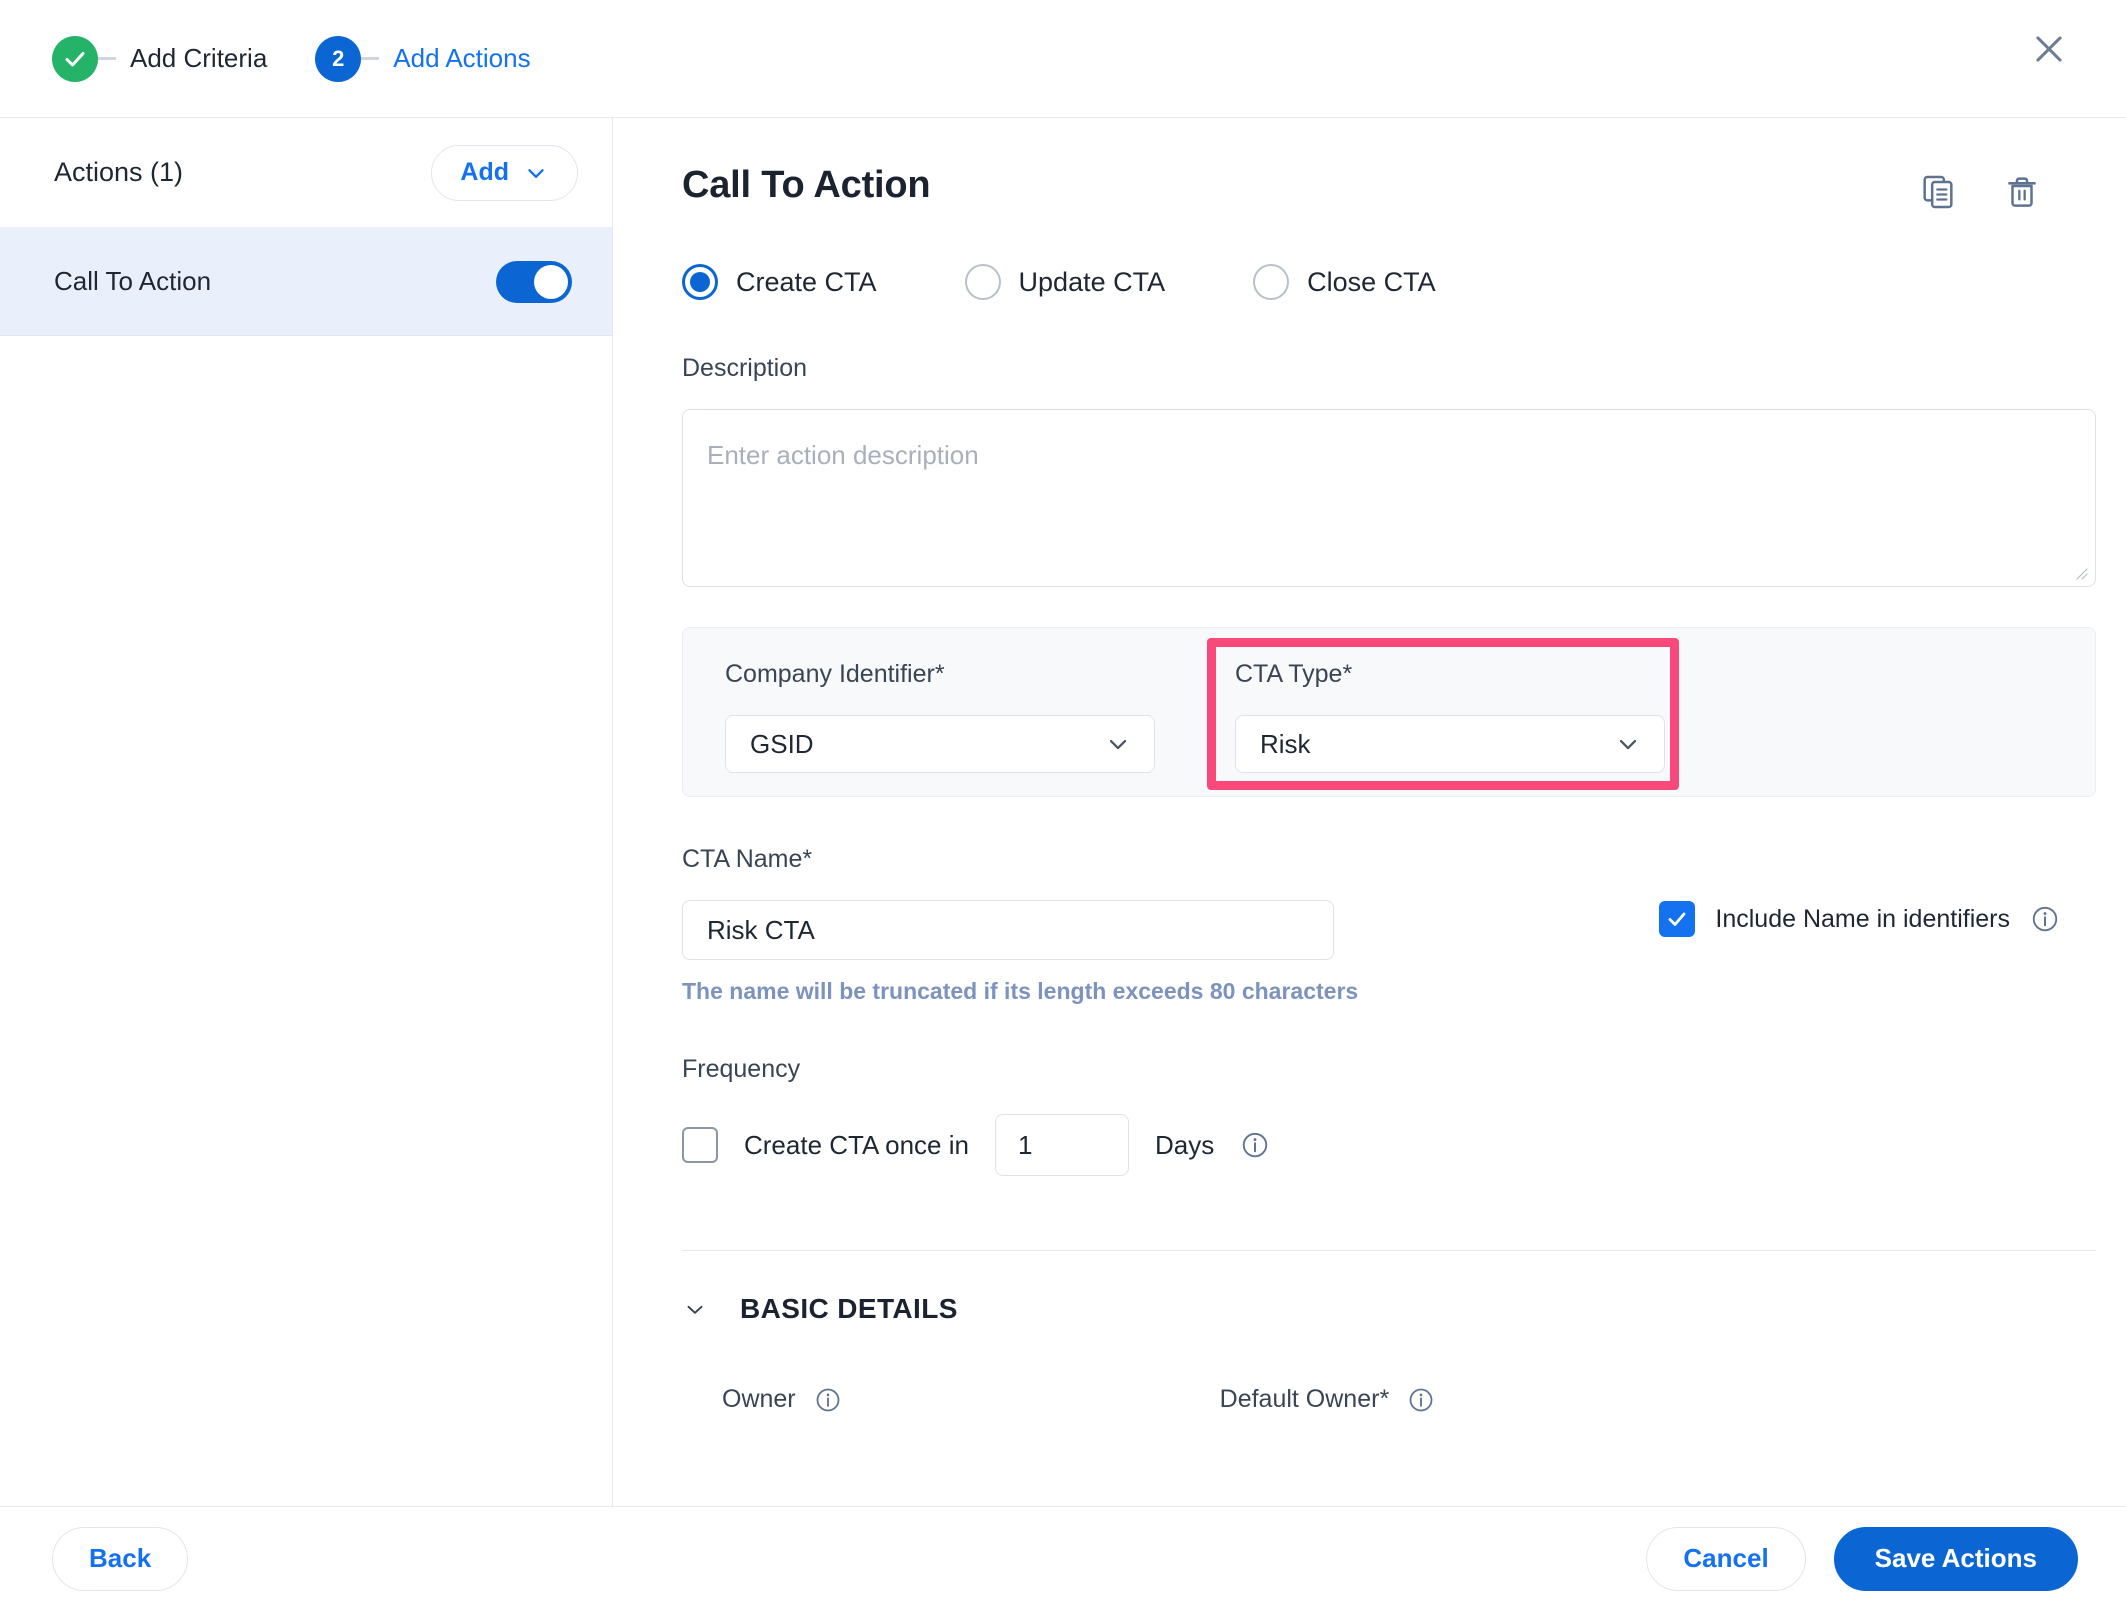 The width and height of the screenshot is (2126, 1610). I want to click on close-icon, so click(2049, 49).